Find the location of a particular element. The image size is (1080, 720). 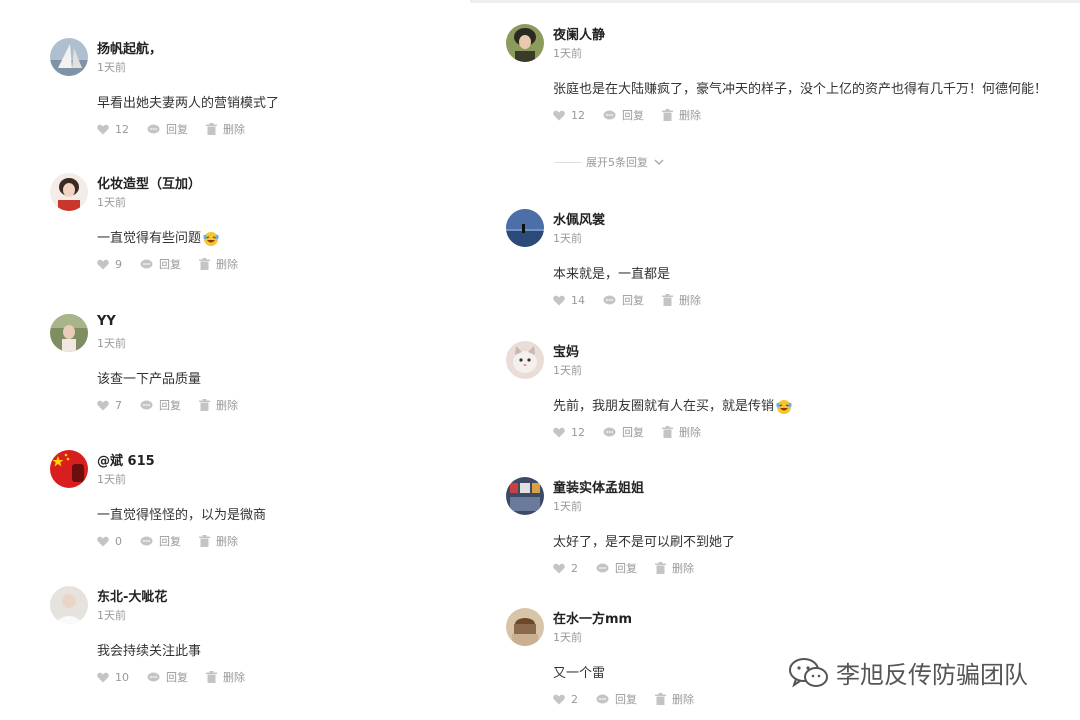

comment-text: 又一个雷 is located at coordinates (579, 673).